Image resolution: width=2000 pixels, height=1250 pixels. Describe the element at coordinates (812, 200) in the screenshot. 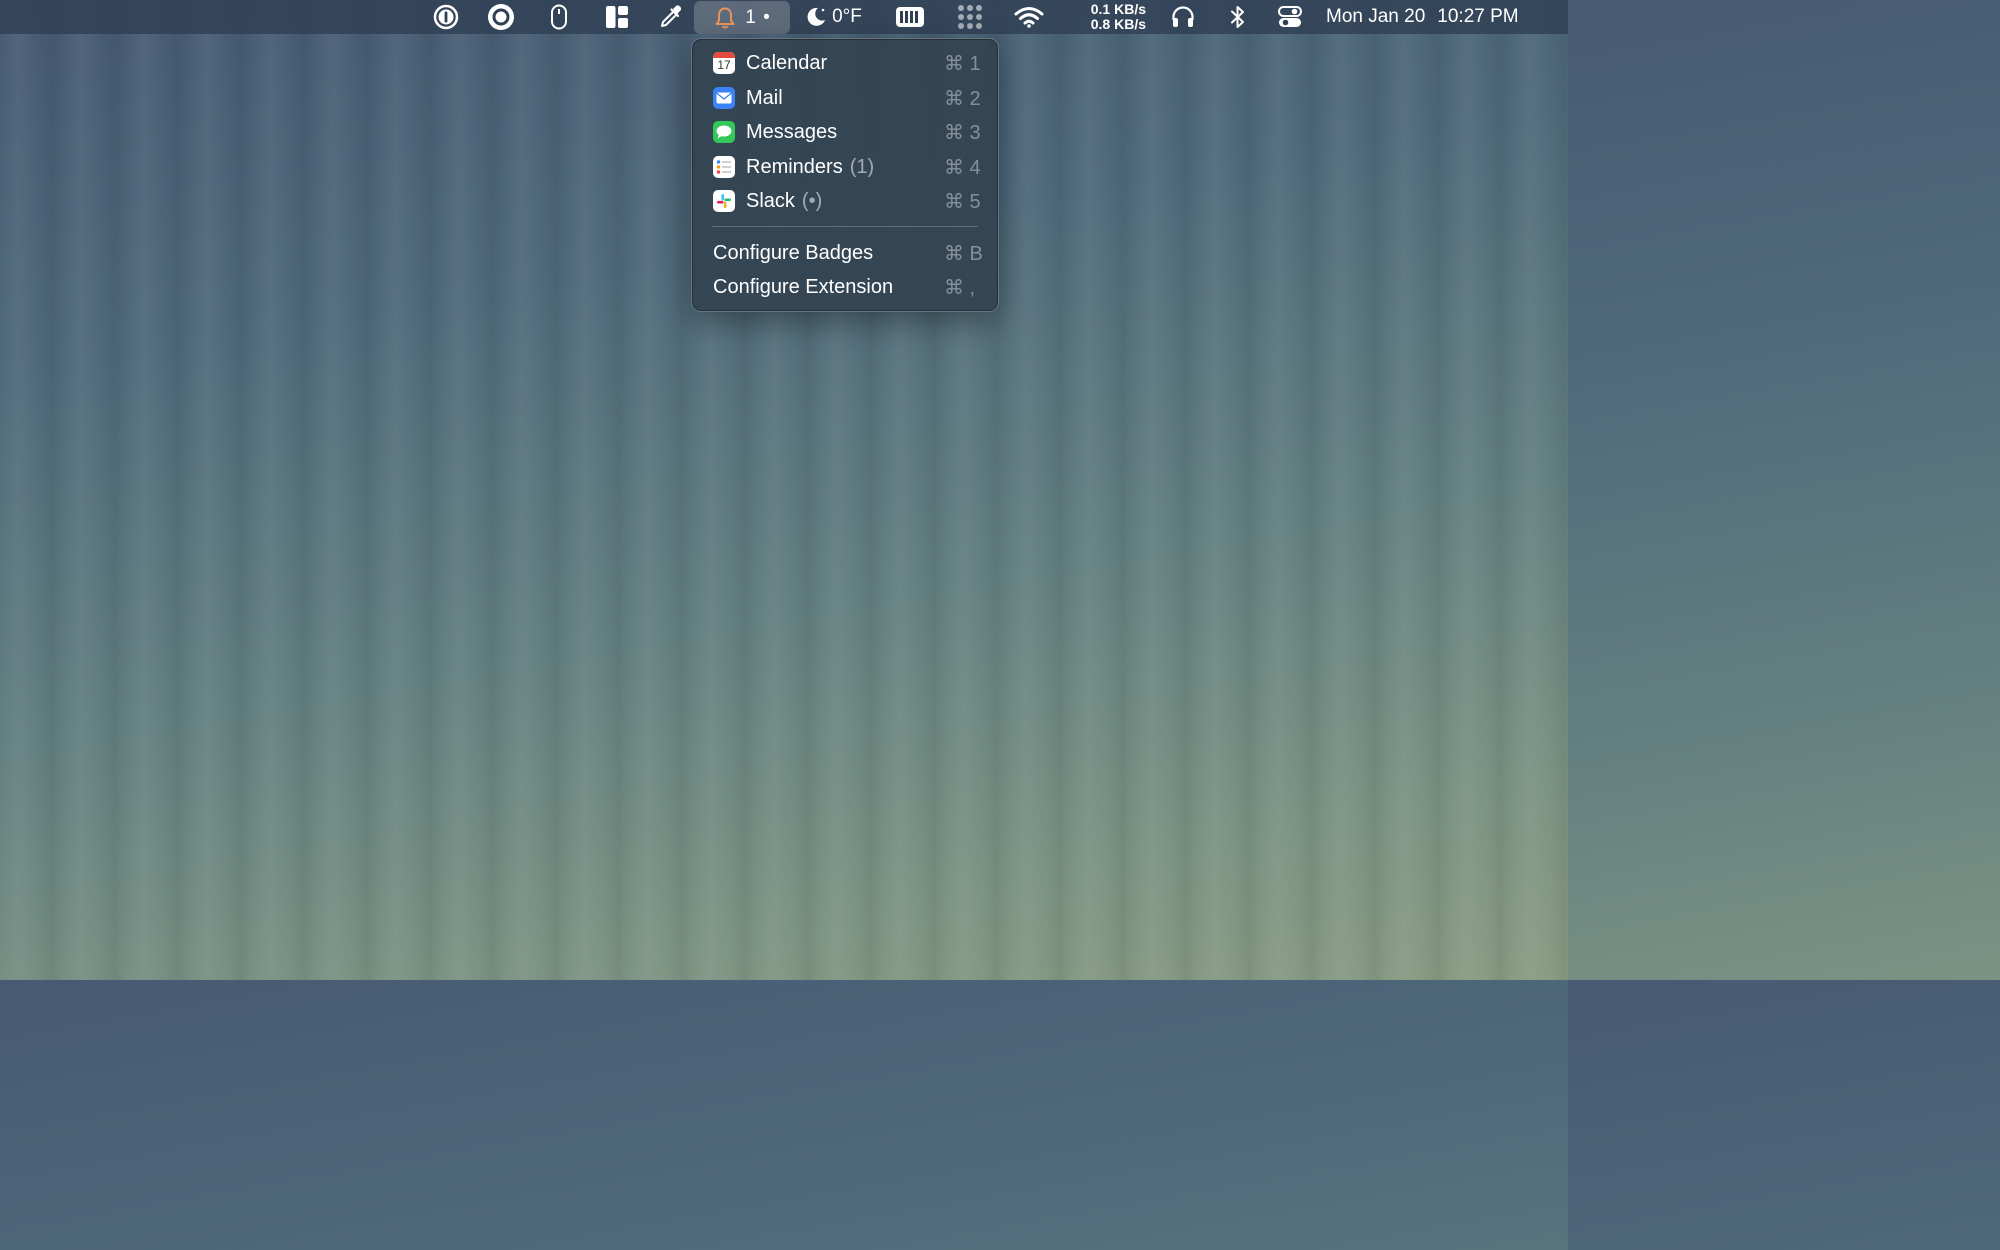

I see `menu-item-badge: (•)` at that location.